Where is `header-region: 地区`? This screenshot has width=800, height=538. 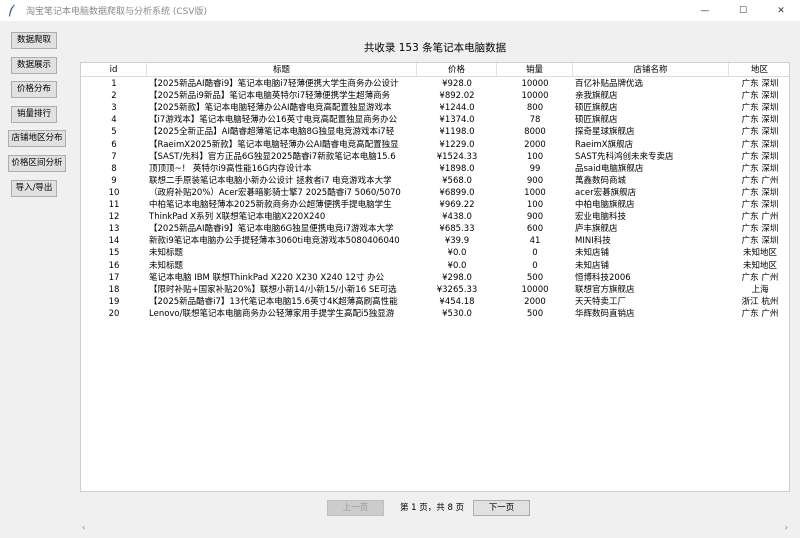
header-region: 地区 is located at coordinates (759, 69).